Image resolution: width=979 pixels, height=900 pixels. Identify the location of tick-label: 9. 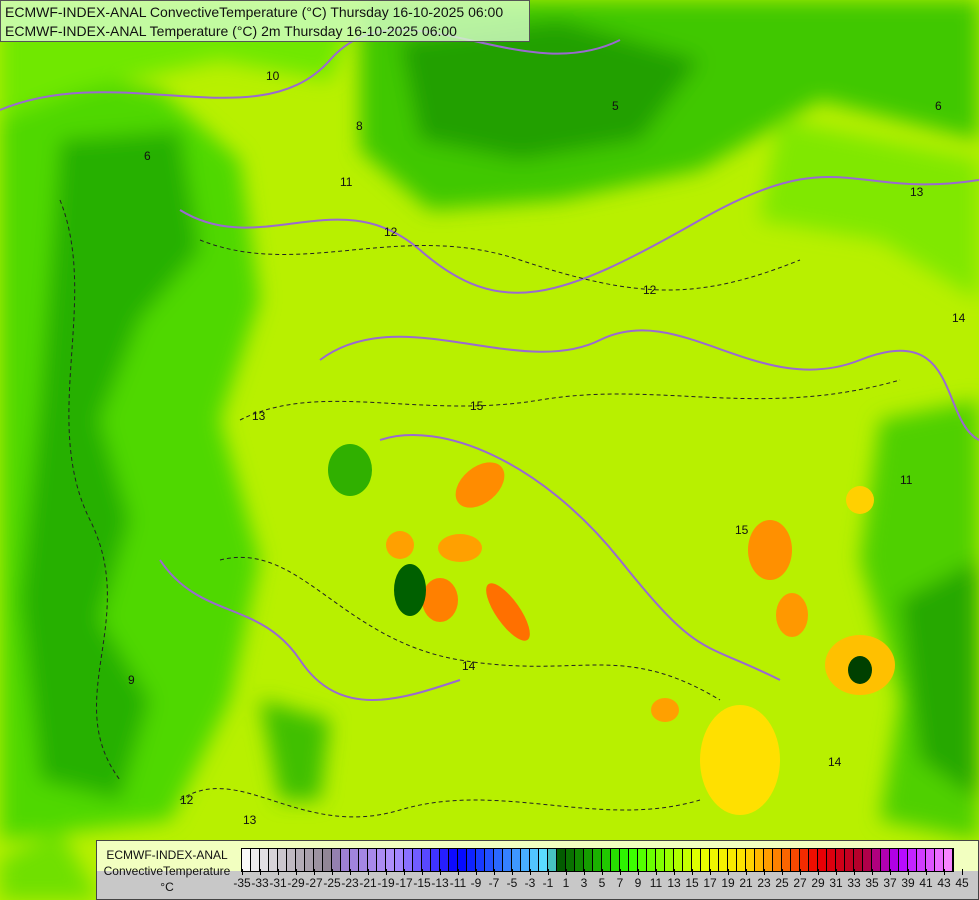
(638, 883).